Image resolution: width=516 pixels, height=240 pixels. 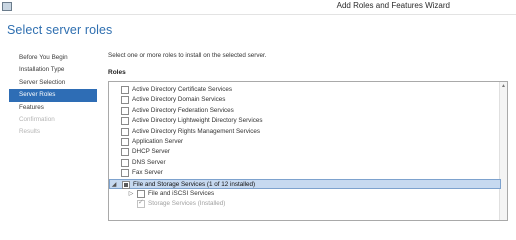 What do you see at coordinates (37, 119) in the screenshot?
I see `nav-item-confirmation: Confirmation` at bounding box center [37, 119].